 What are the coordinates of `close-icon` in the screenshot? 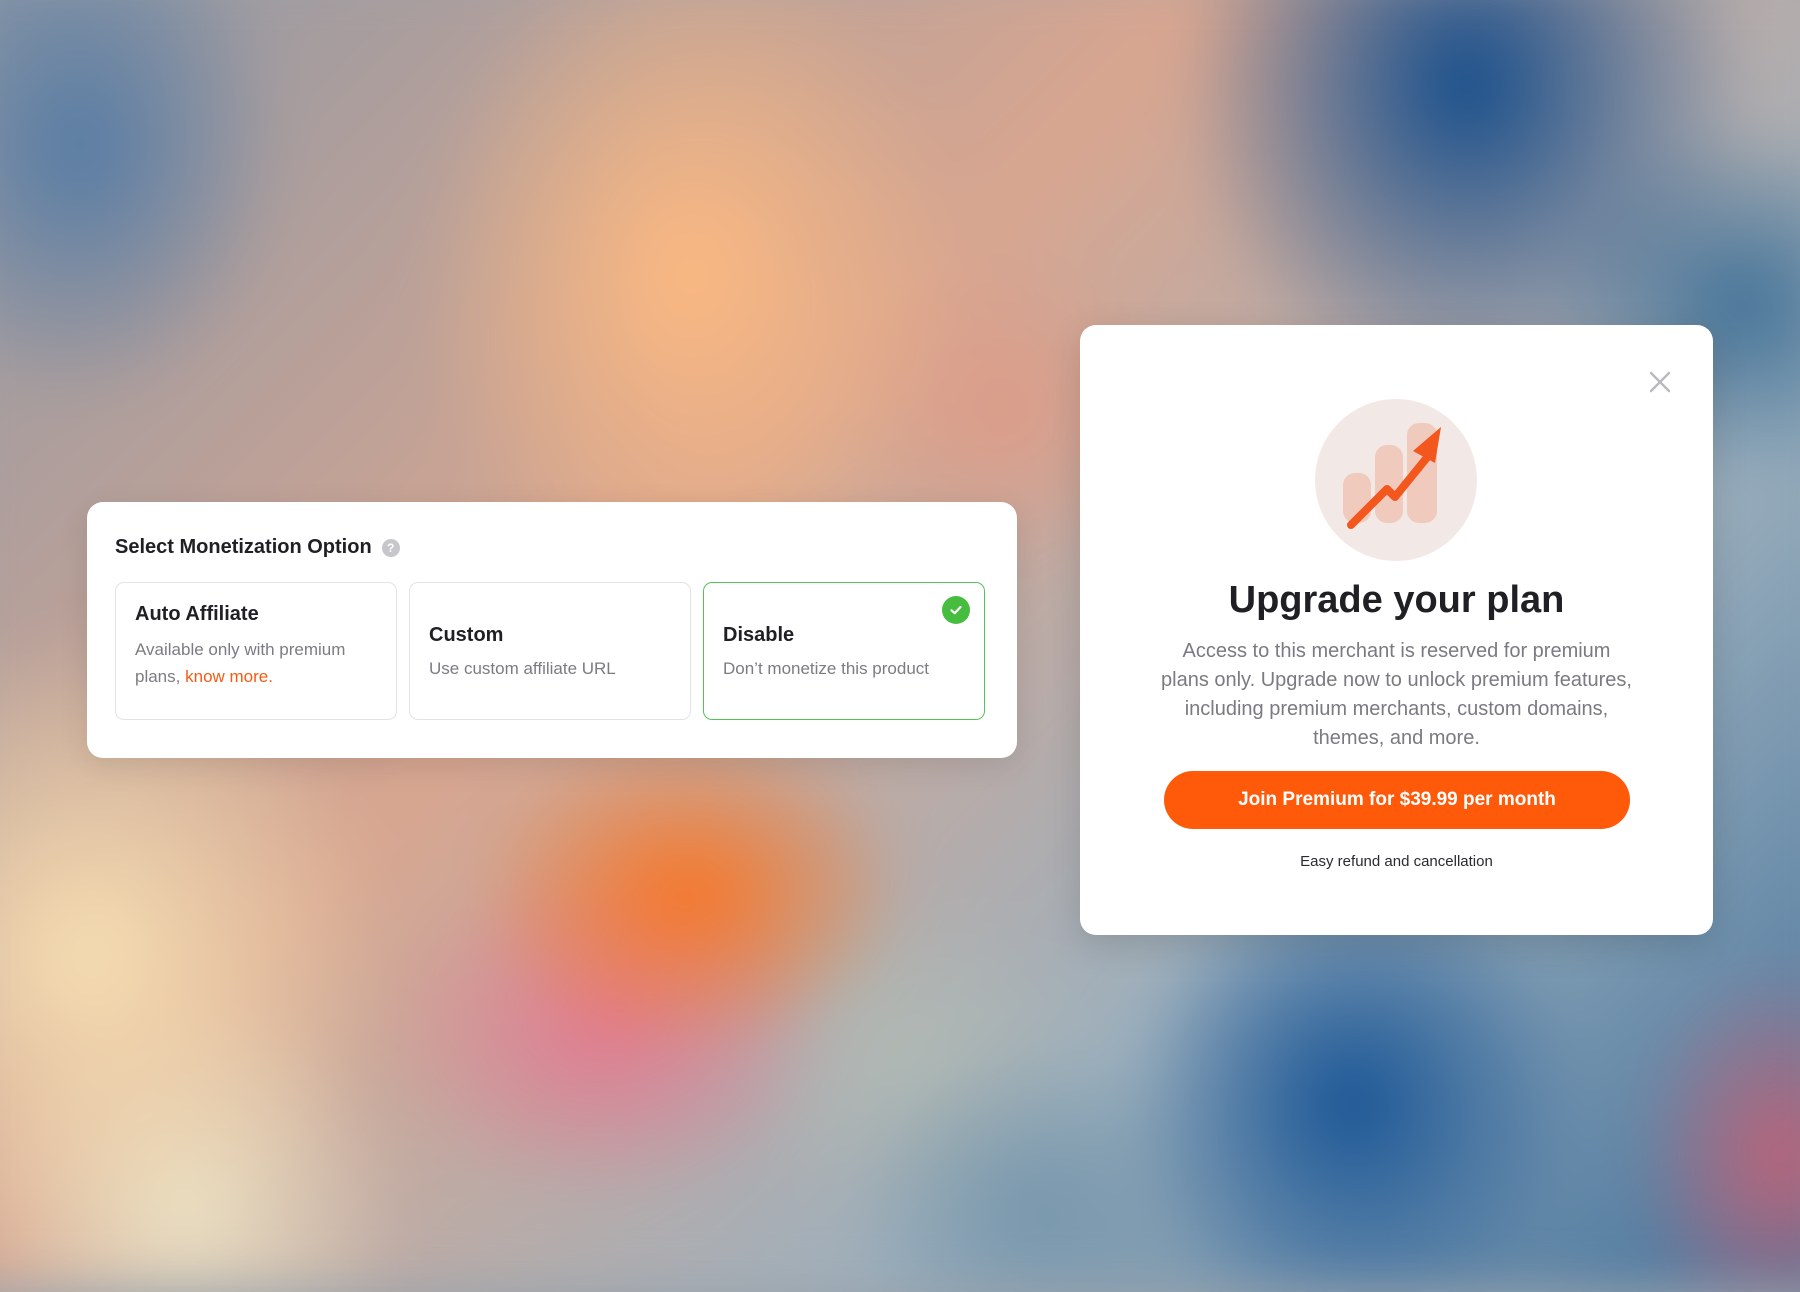 It's located at (1660, 382).